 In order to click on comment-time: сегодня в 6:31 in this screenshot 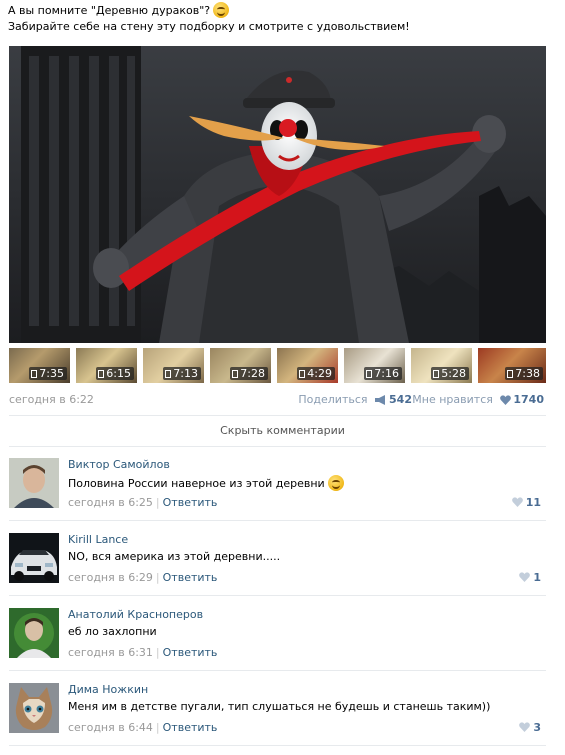, I will do `click(110, 652)`.